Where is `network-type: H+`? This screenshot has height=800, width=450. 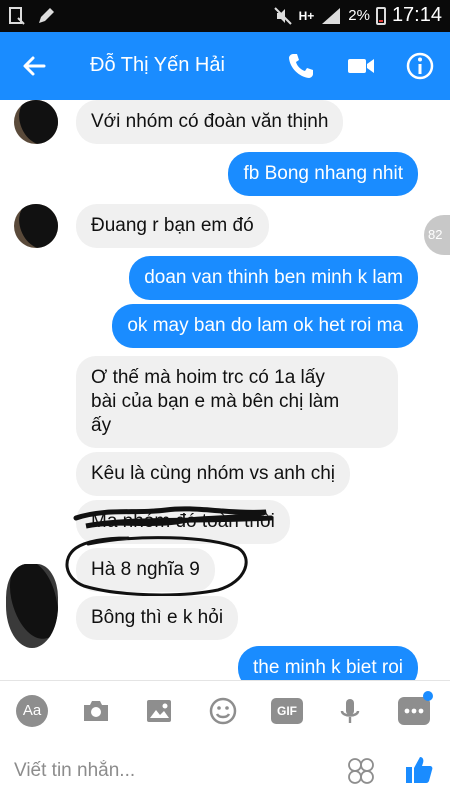 network-type: H+ is located at coordinates (306, 15).